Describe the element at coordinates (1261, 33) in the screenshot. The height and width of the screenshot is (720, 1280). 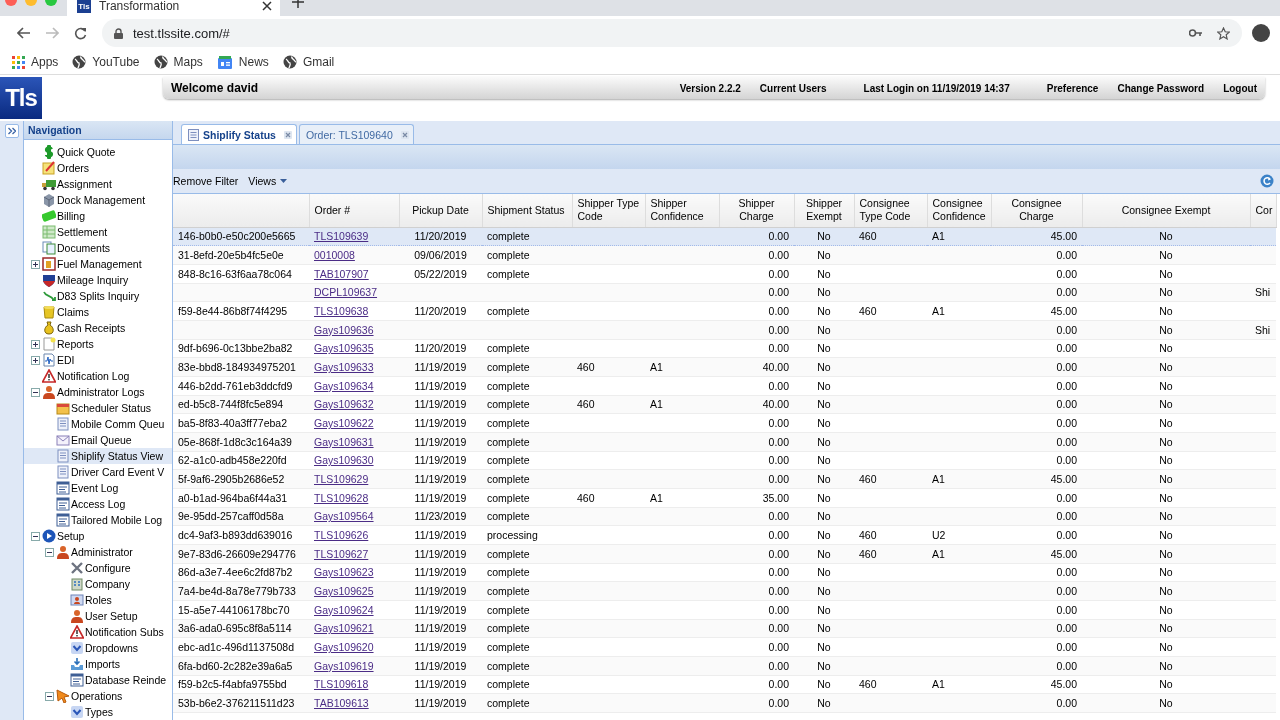
I see `avatar` at that location.